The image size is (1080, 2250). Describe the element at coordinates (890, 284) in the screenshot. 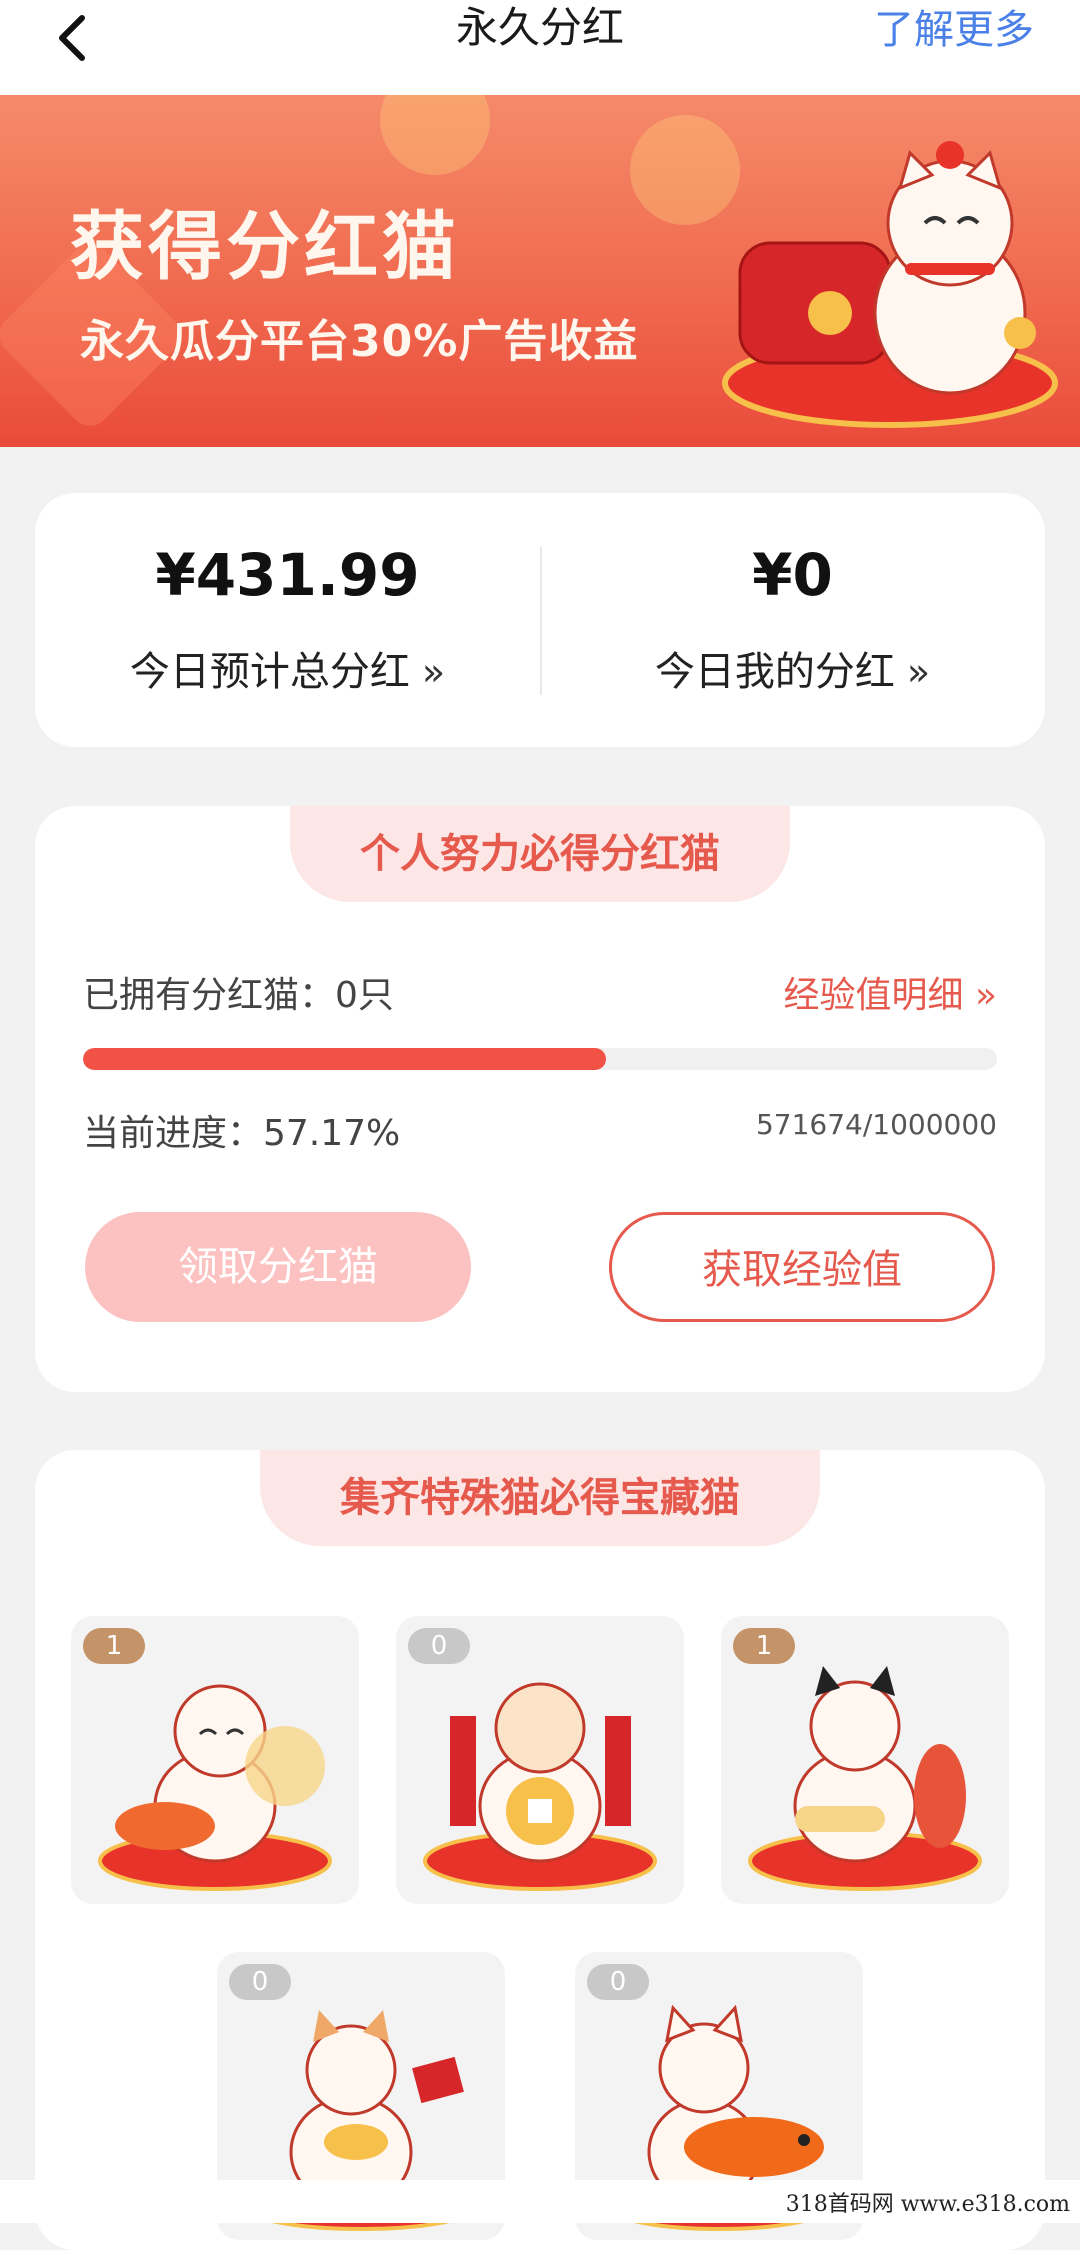

I see `lucky-cat-illustration` at that location.